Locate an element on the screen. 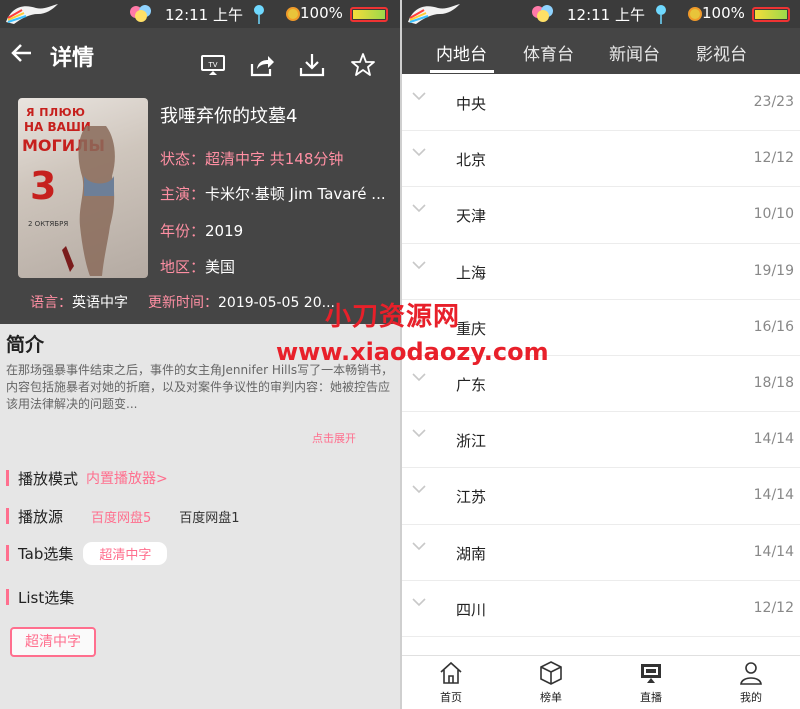  channel-row: 浙江 14/14 is located at coordinates (601, 440).